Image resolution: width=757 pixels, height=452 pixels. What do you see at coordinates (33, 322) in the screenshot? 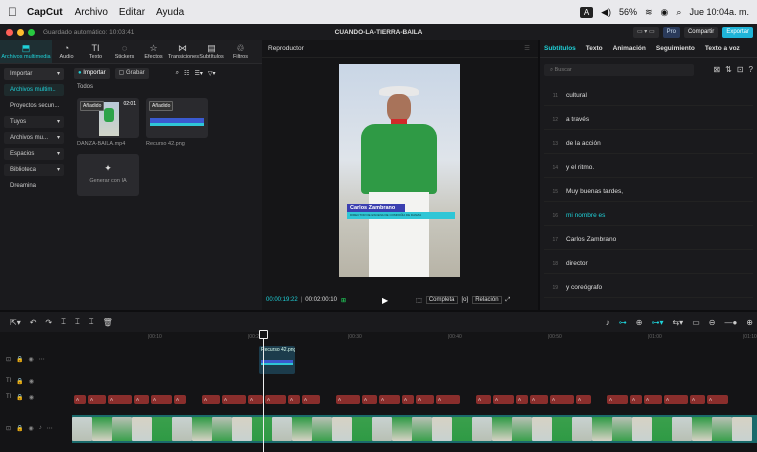
I see `undo-icon: ↶` at bounding box center [33, 322].